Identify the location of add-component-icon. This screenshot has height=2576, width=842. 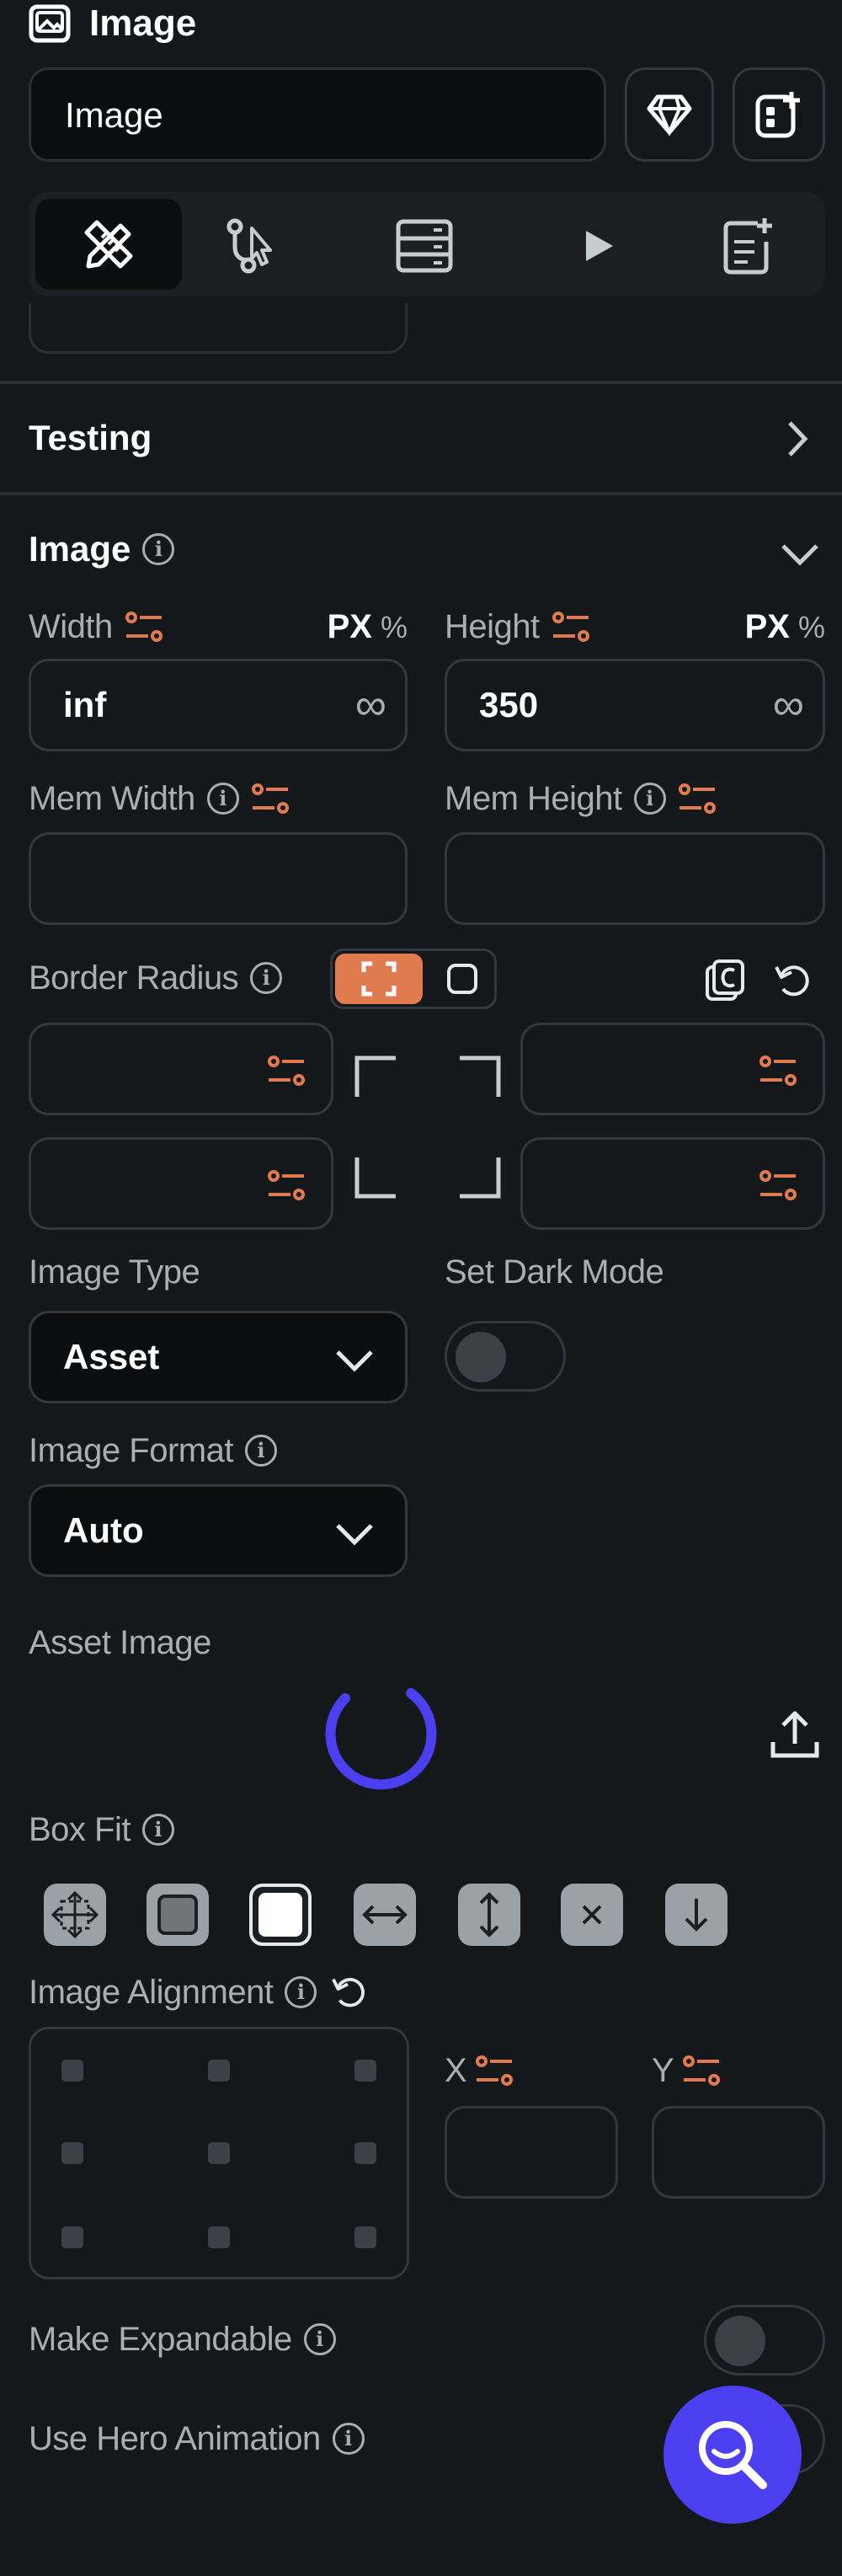
(777, 115).